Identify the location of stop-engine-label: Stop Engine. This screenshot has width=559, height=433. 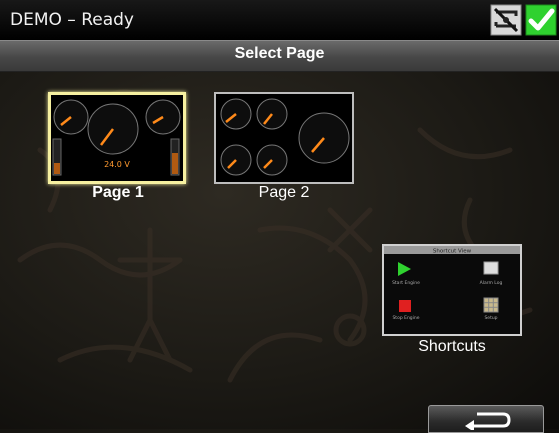
(405, 318).